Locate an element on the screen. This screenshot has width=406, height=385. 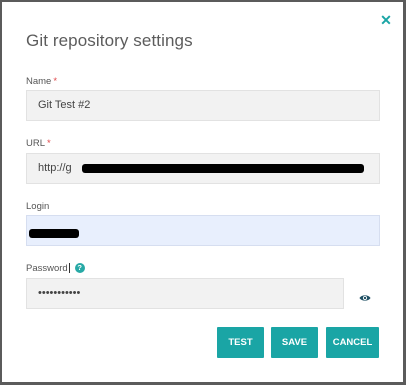
login-label: Login is located at coordinates (38, 206).